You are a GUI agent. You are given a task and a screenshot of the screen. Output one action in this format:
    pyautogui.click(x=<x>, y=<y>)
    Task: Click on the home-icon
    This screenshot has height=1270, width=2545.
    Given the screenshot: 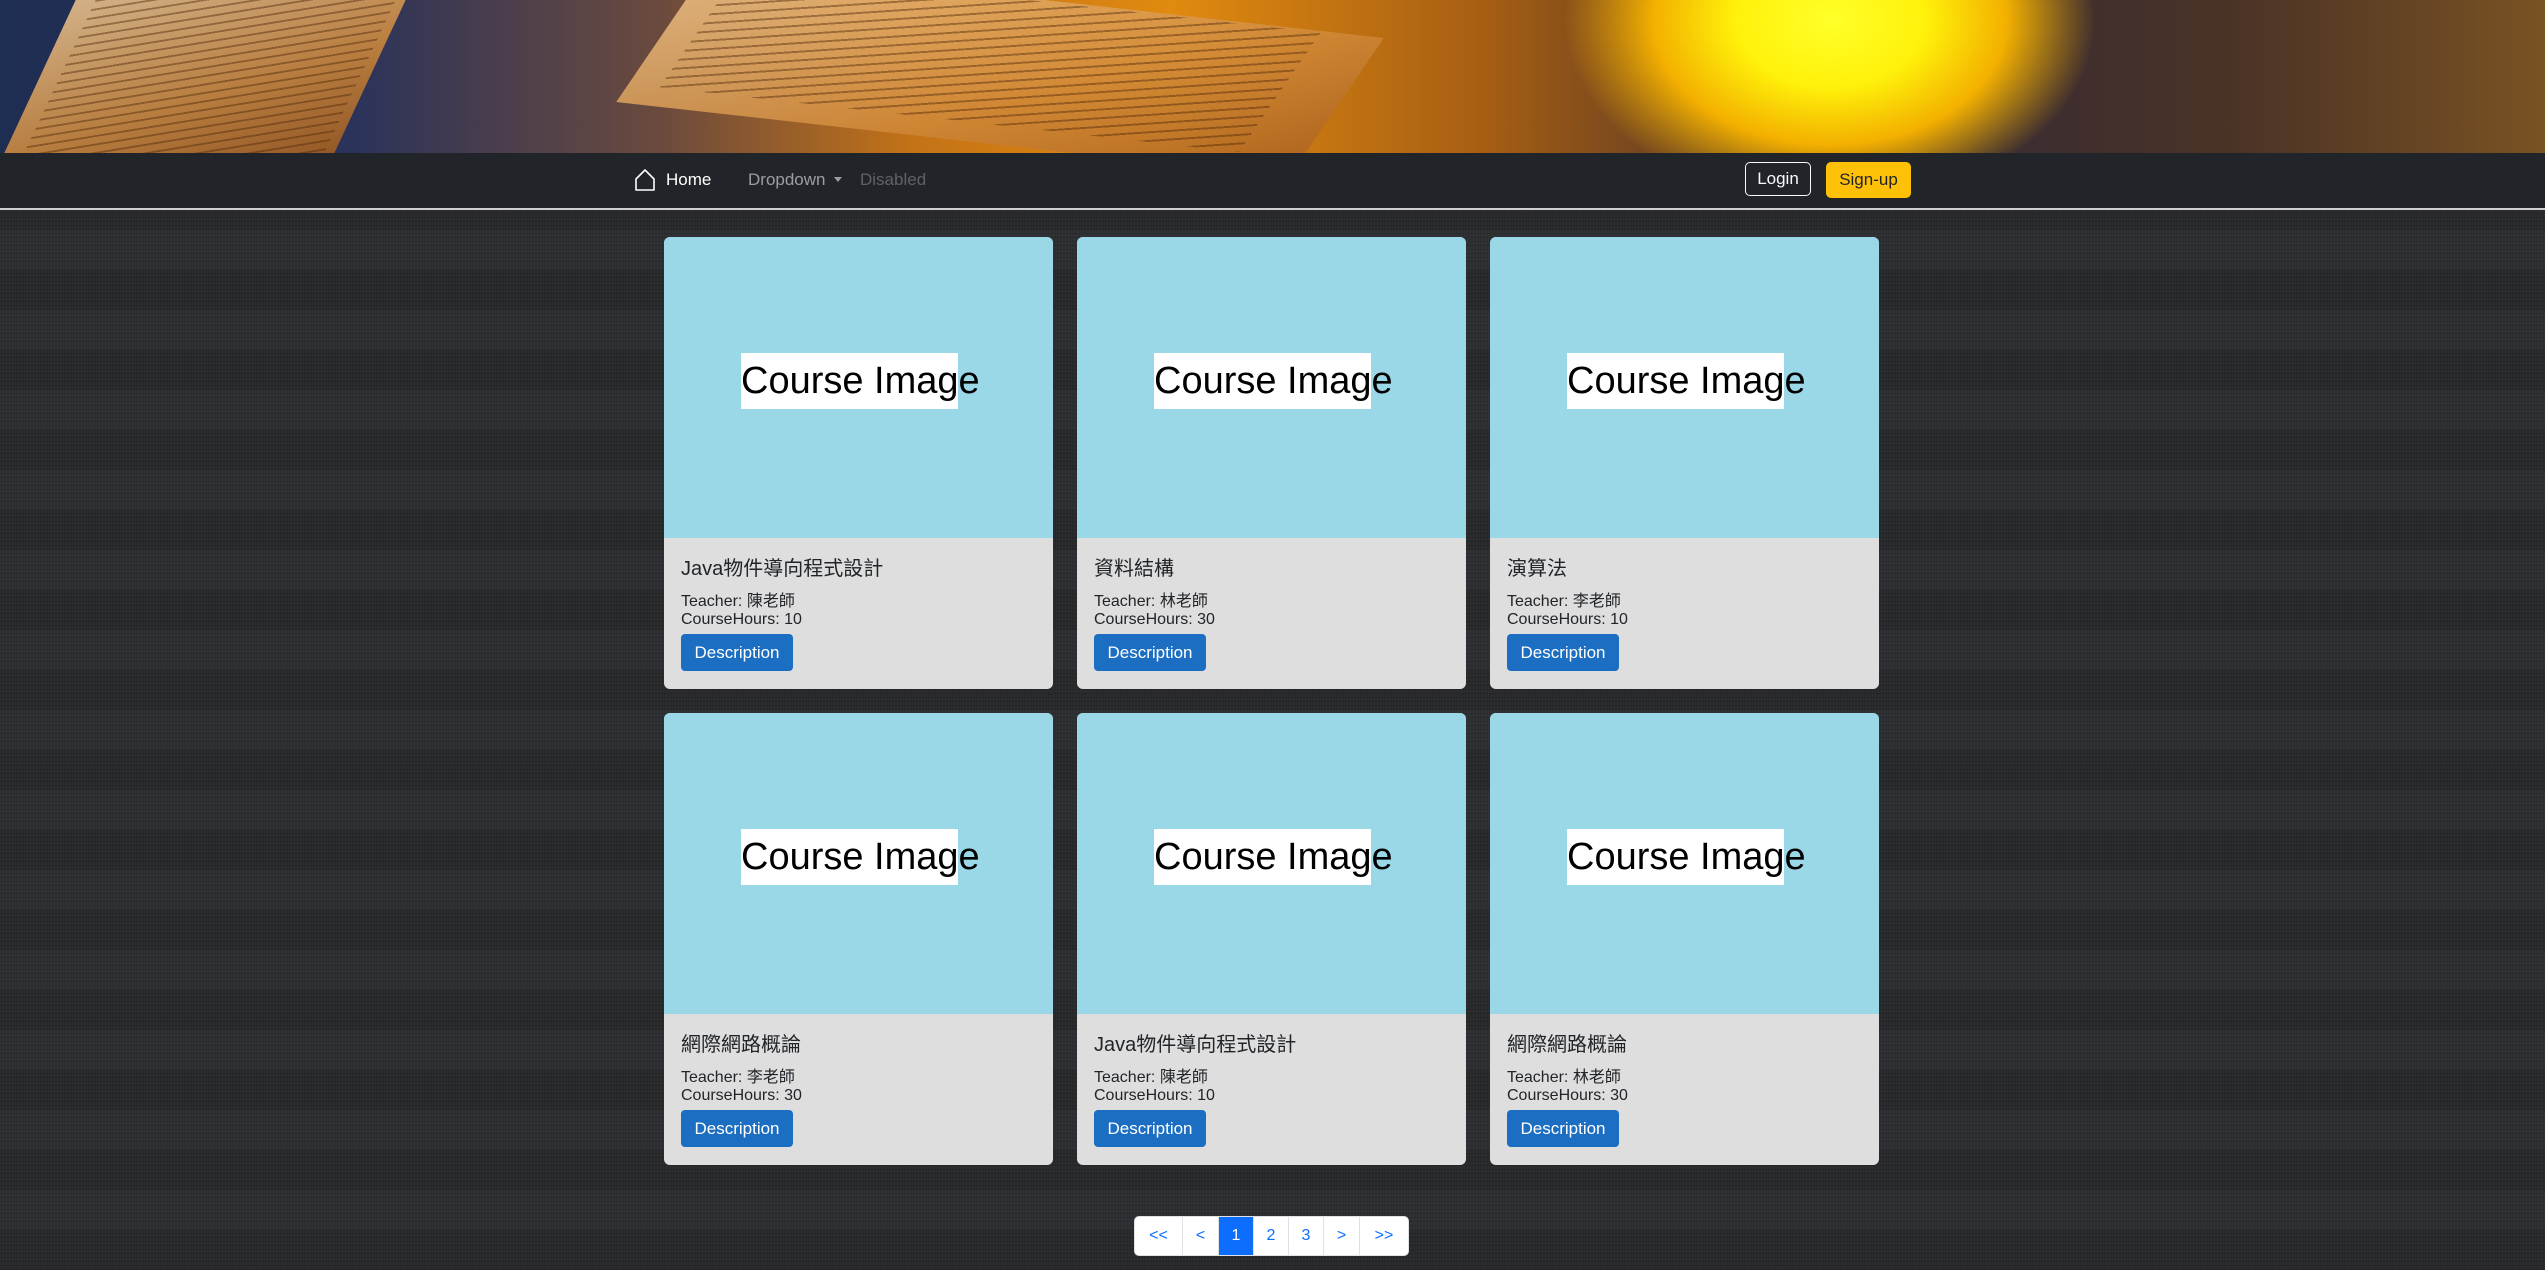 What is the action you would take?
    pyautogui.click(x=645, y=180)
    